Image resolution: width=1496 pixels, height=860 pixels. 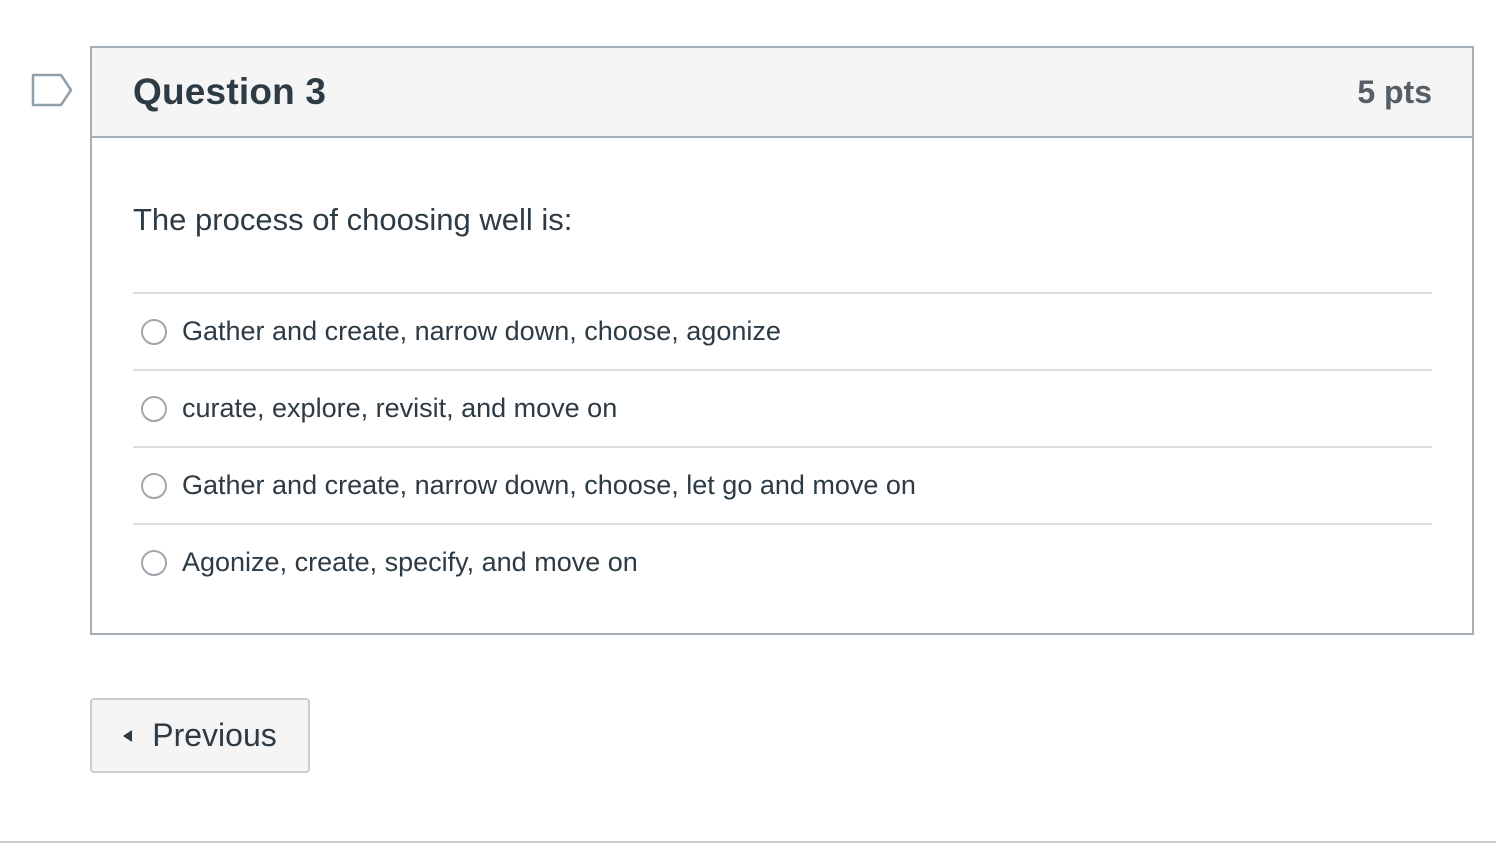 What do you see at coordinates (214, 735) in the screenshot?
I see `previous-label: Previous` at bounding box center [214, 735].